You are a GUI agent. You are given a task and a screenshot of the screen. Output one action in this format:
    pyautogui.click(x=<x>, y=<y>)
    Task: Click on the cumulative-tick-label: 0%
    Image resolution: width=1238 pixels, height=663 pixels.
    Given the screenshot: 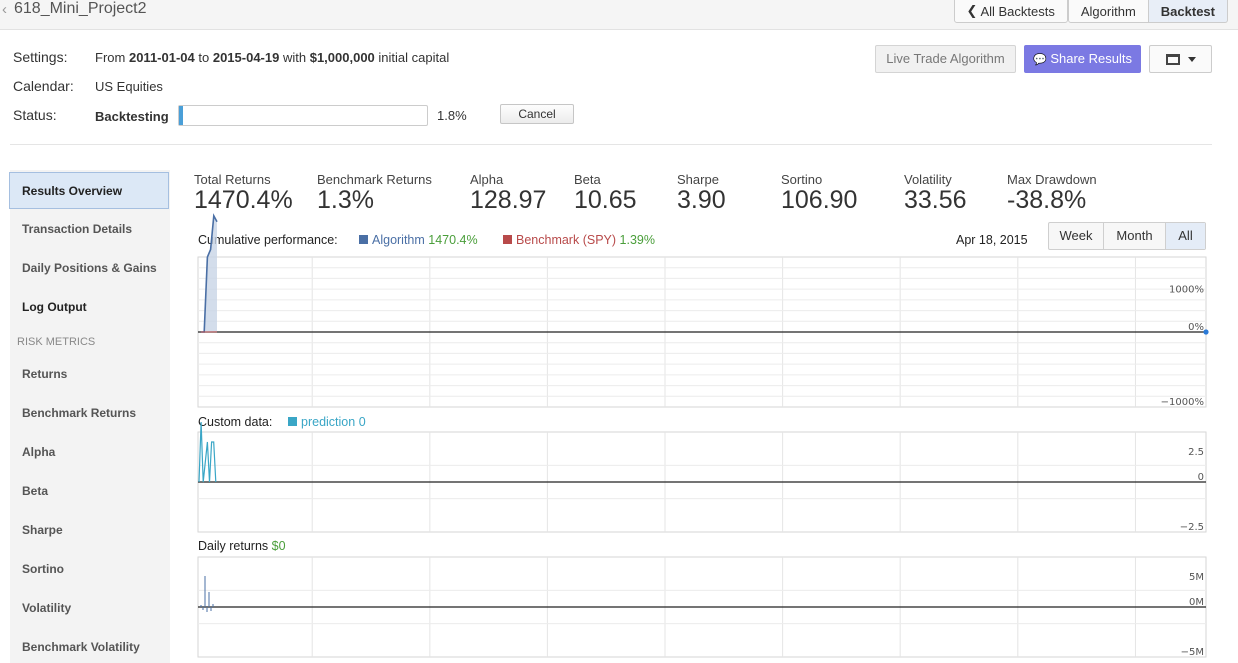 What is the action you would take?
    pyautogui.click(x=1196, y=327)
    